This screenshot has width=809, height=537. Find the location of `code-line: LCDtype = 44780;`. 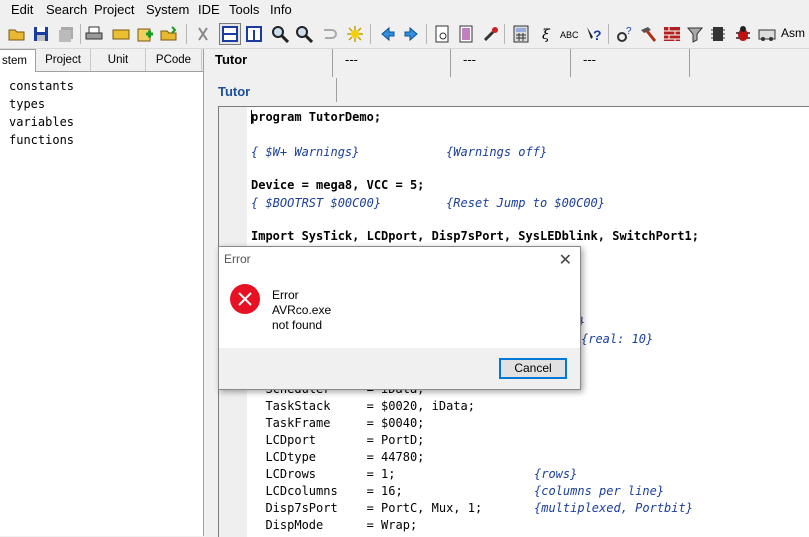

code-line: LCDtype = 44780; is located at coordinates (338, 457).